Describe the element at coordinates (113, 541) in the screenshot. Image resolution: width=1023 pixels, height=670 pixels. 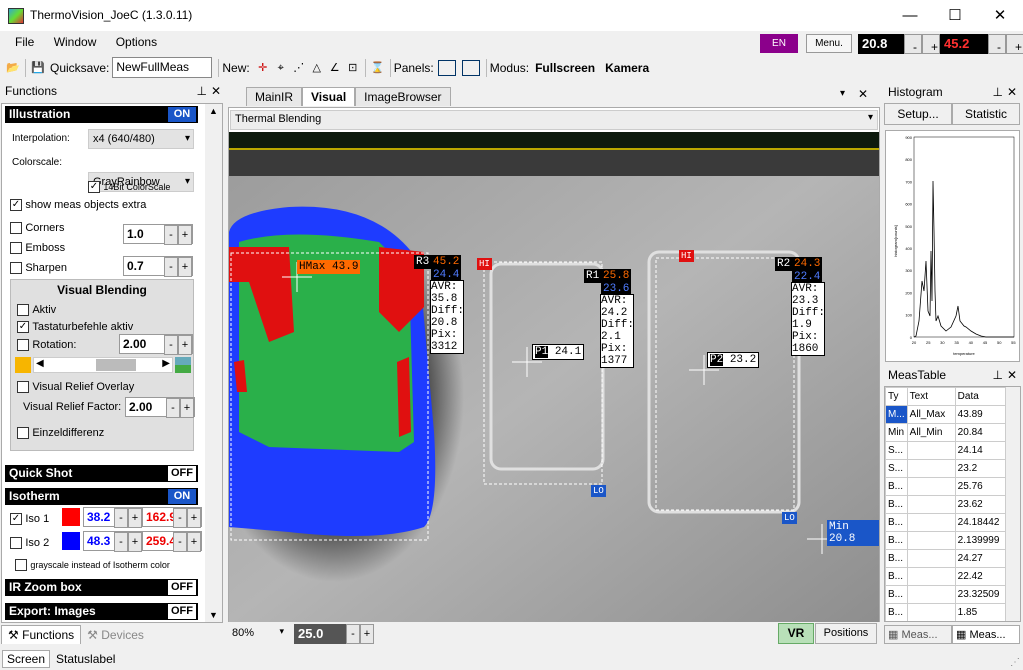
I see `iso2-low-stepper: 48.3- +` at that location.